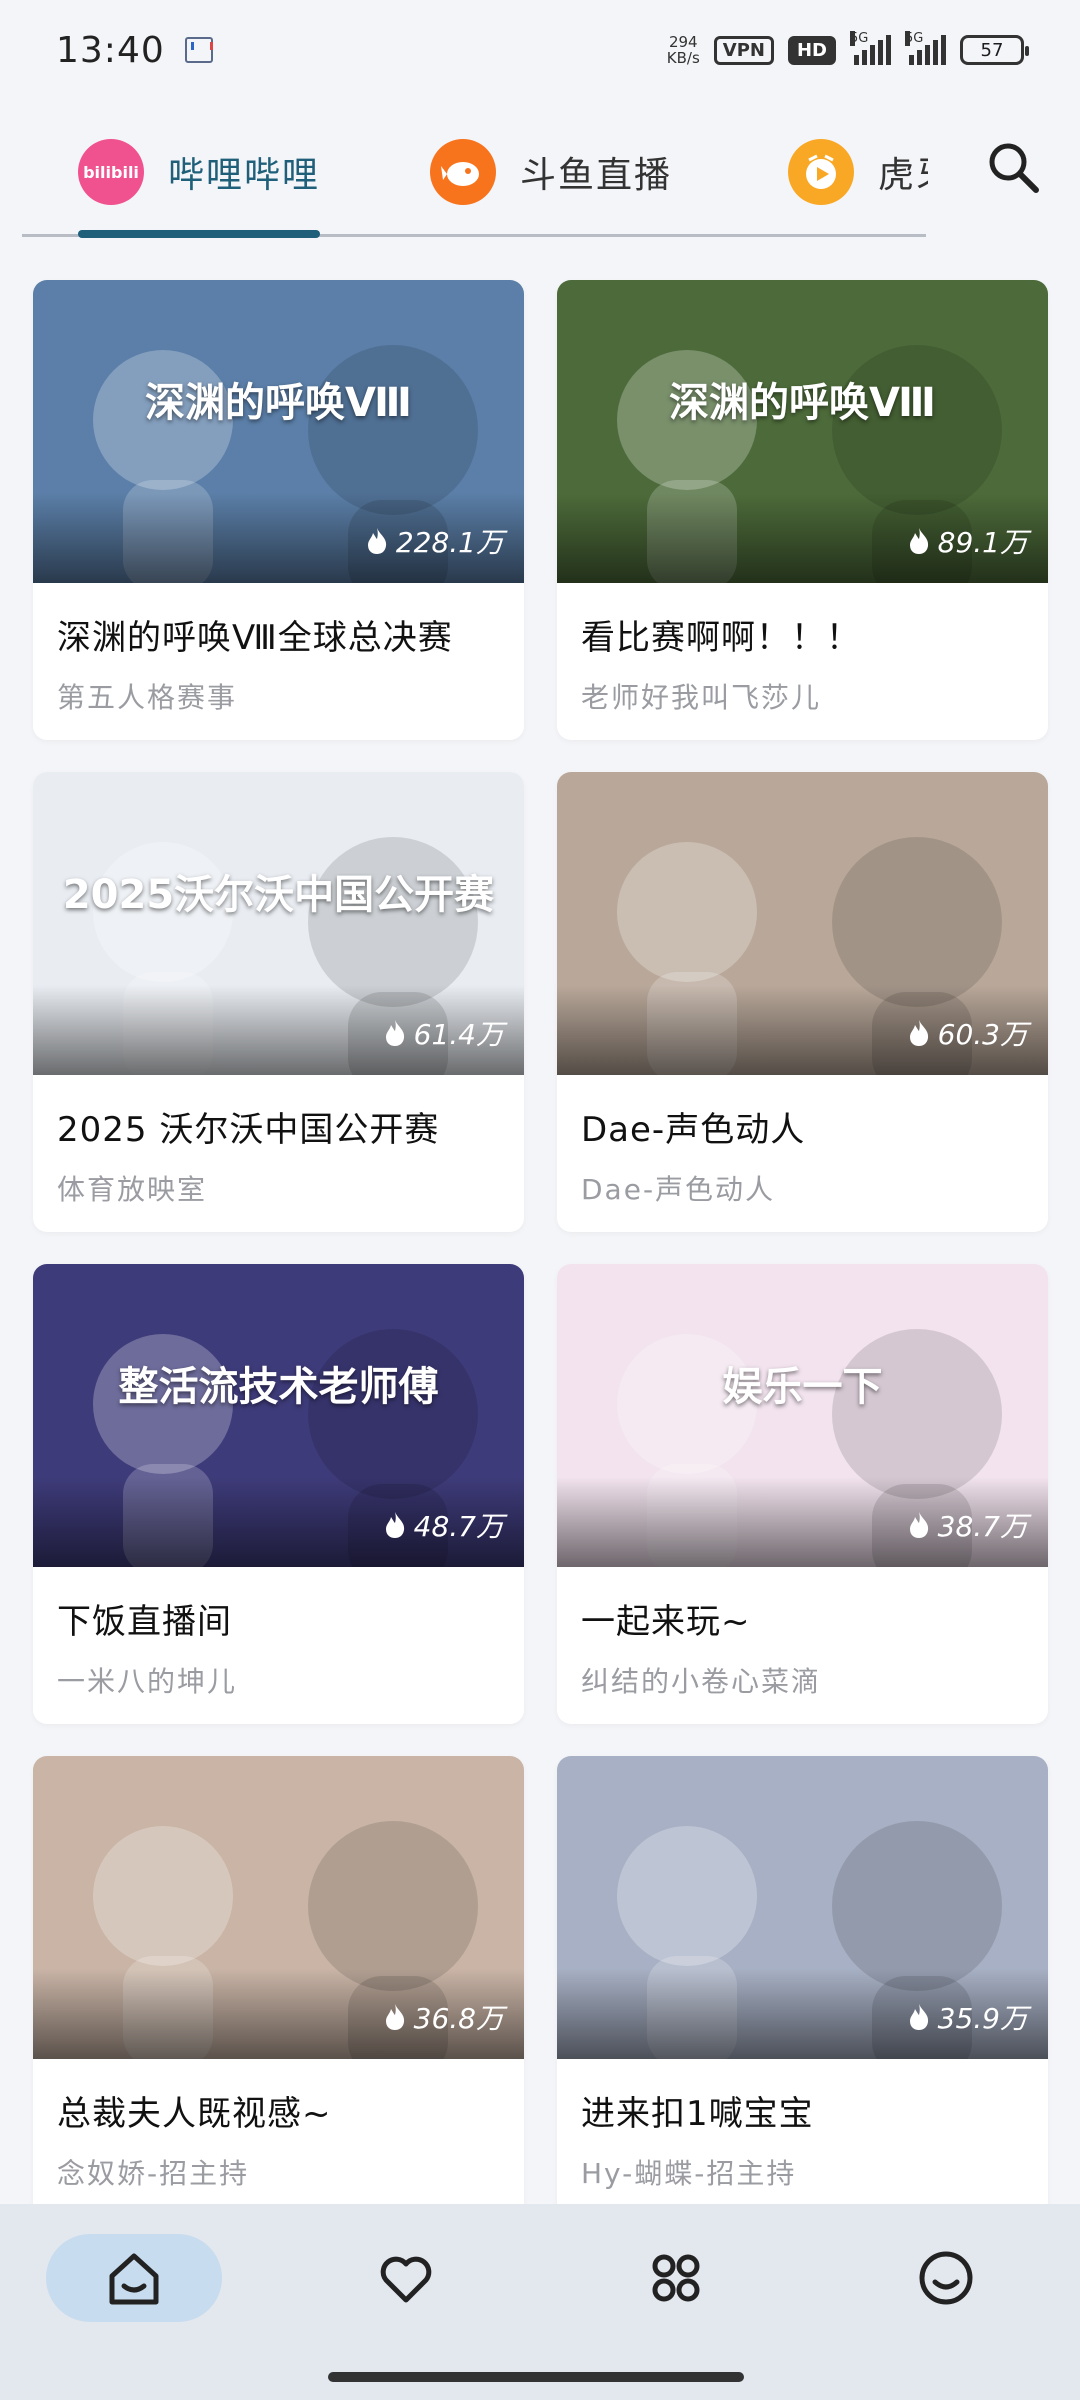 This screenshot has width=1080, height=2400. What do you see at coordinates (596, 175) in the screenshot?
I see `tab-label: 斗鱼直播` at bounding box center [596, 175].